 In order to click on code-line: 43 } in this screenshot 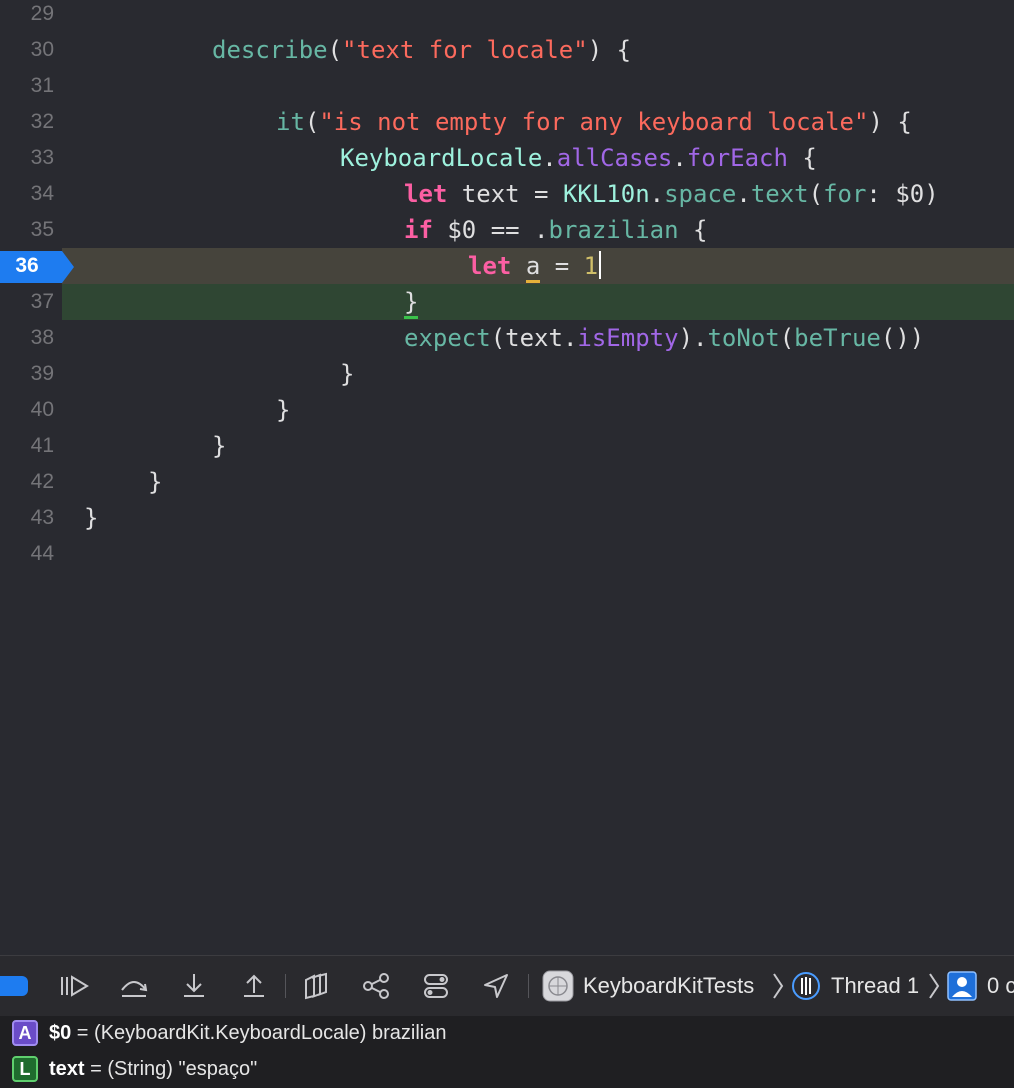, I will do `click(507, 518)`.